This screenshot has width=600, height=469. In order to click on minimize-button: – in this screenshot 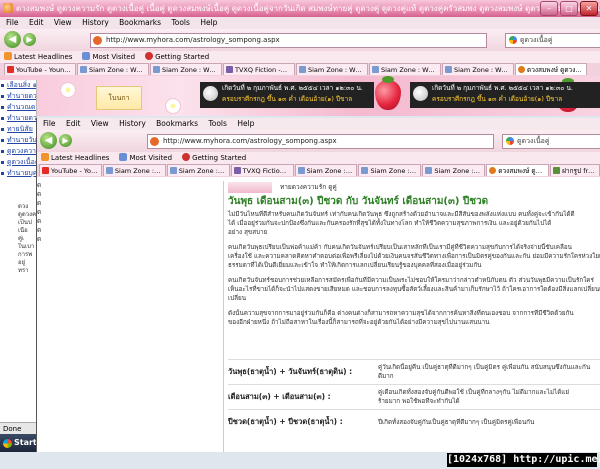, I will do `click(549, 8)`.